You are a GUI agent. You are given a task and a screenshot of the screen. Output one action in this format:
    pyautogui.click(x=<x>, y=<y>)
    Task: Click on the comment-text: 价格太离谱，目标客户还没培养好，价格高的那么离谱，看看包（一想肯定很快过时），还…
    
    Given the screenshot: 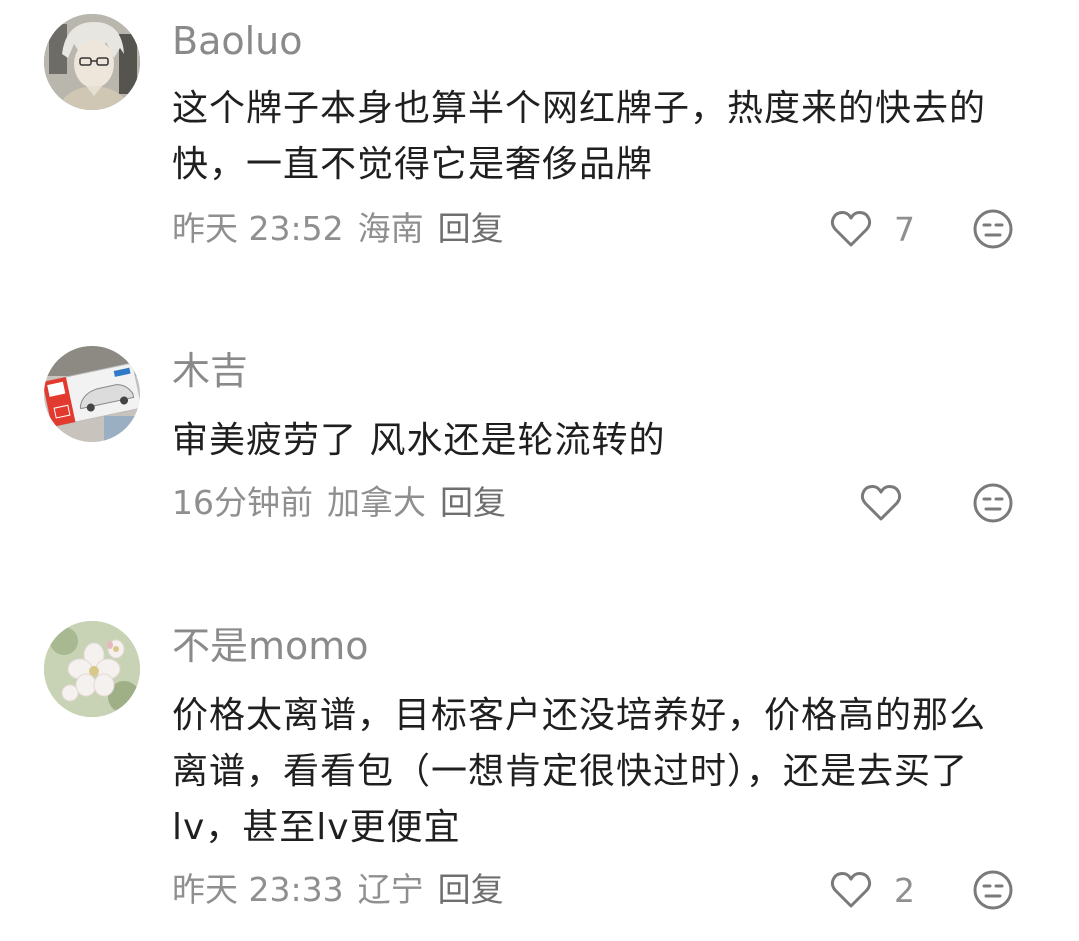 What is the action you would take?
    pyautogui.click(x=579, y=771)
    